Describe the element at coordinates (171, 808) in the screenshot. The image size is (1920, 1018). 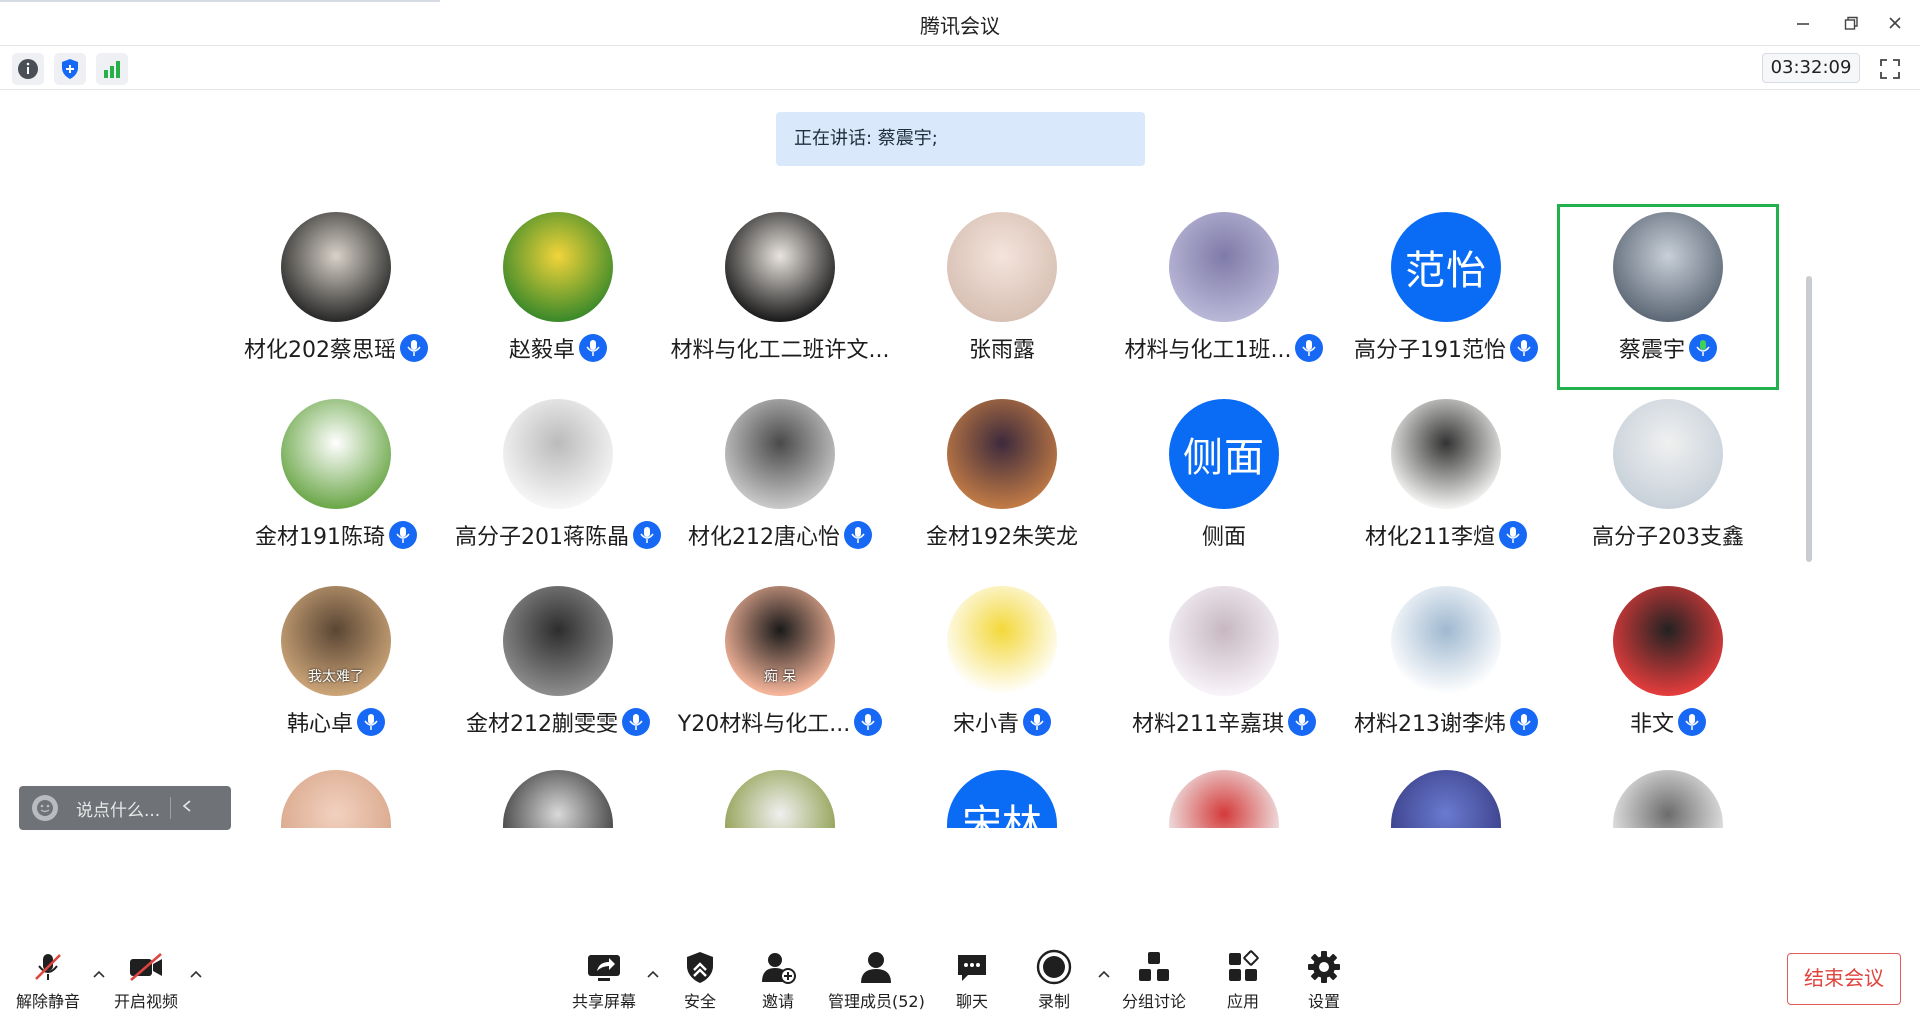
I see `quick-chat-divider` at that location.